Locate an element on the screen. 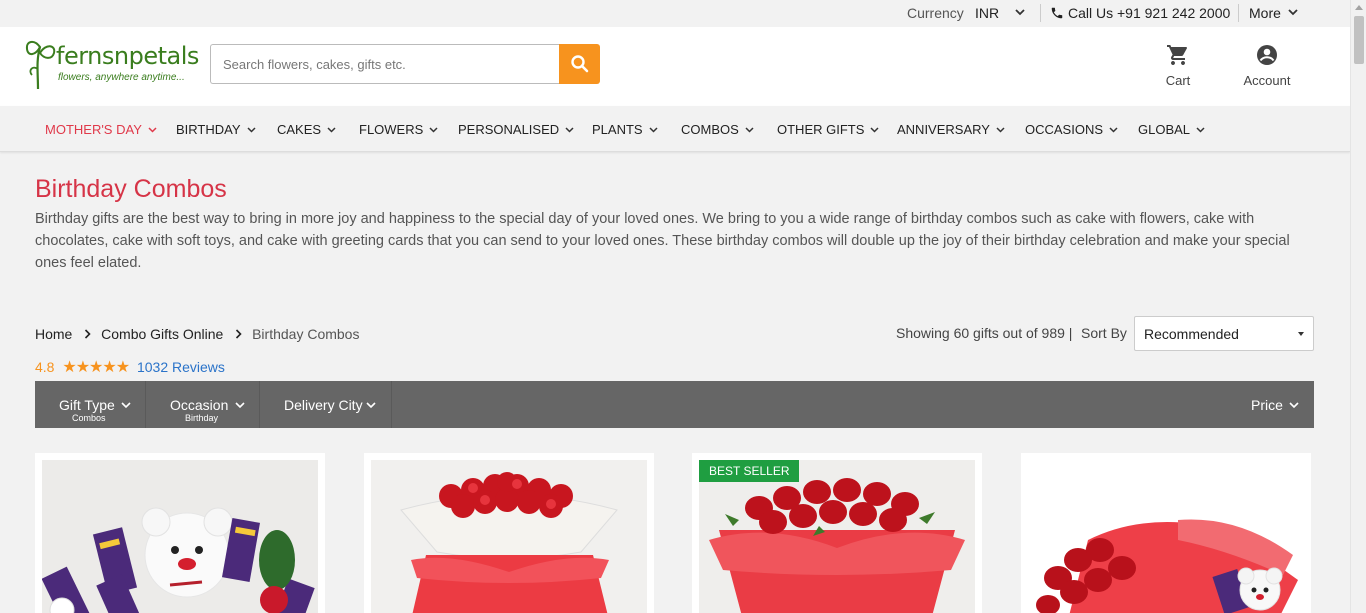 The width and height of the screenshot is (1366, 613). results-count: Showing 60 gifts out of 989 | is located at coordinates (984, 333).